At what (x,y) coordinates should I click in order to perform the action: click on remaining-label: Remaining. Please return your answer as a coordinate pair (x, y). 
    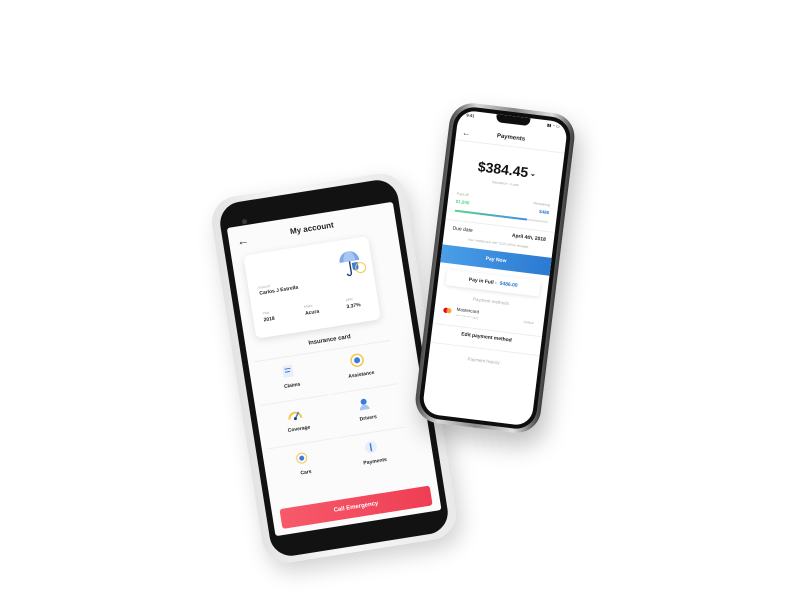
    Looking at the image, I should click on (542, 204).